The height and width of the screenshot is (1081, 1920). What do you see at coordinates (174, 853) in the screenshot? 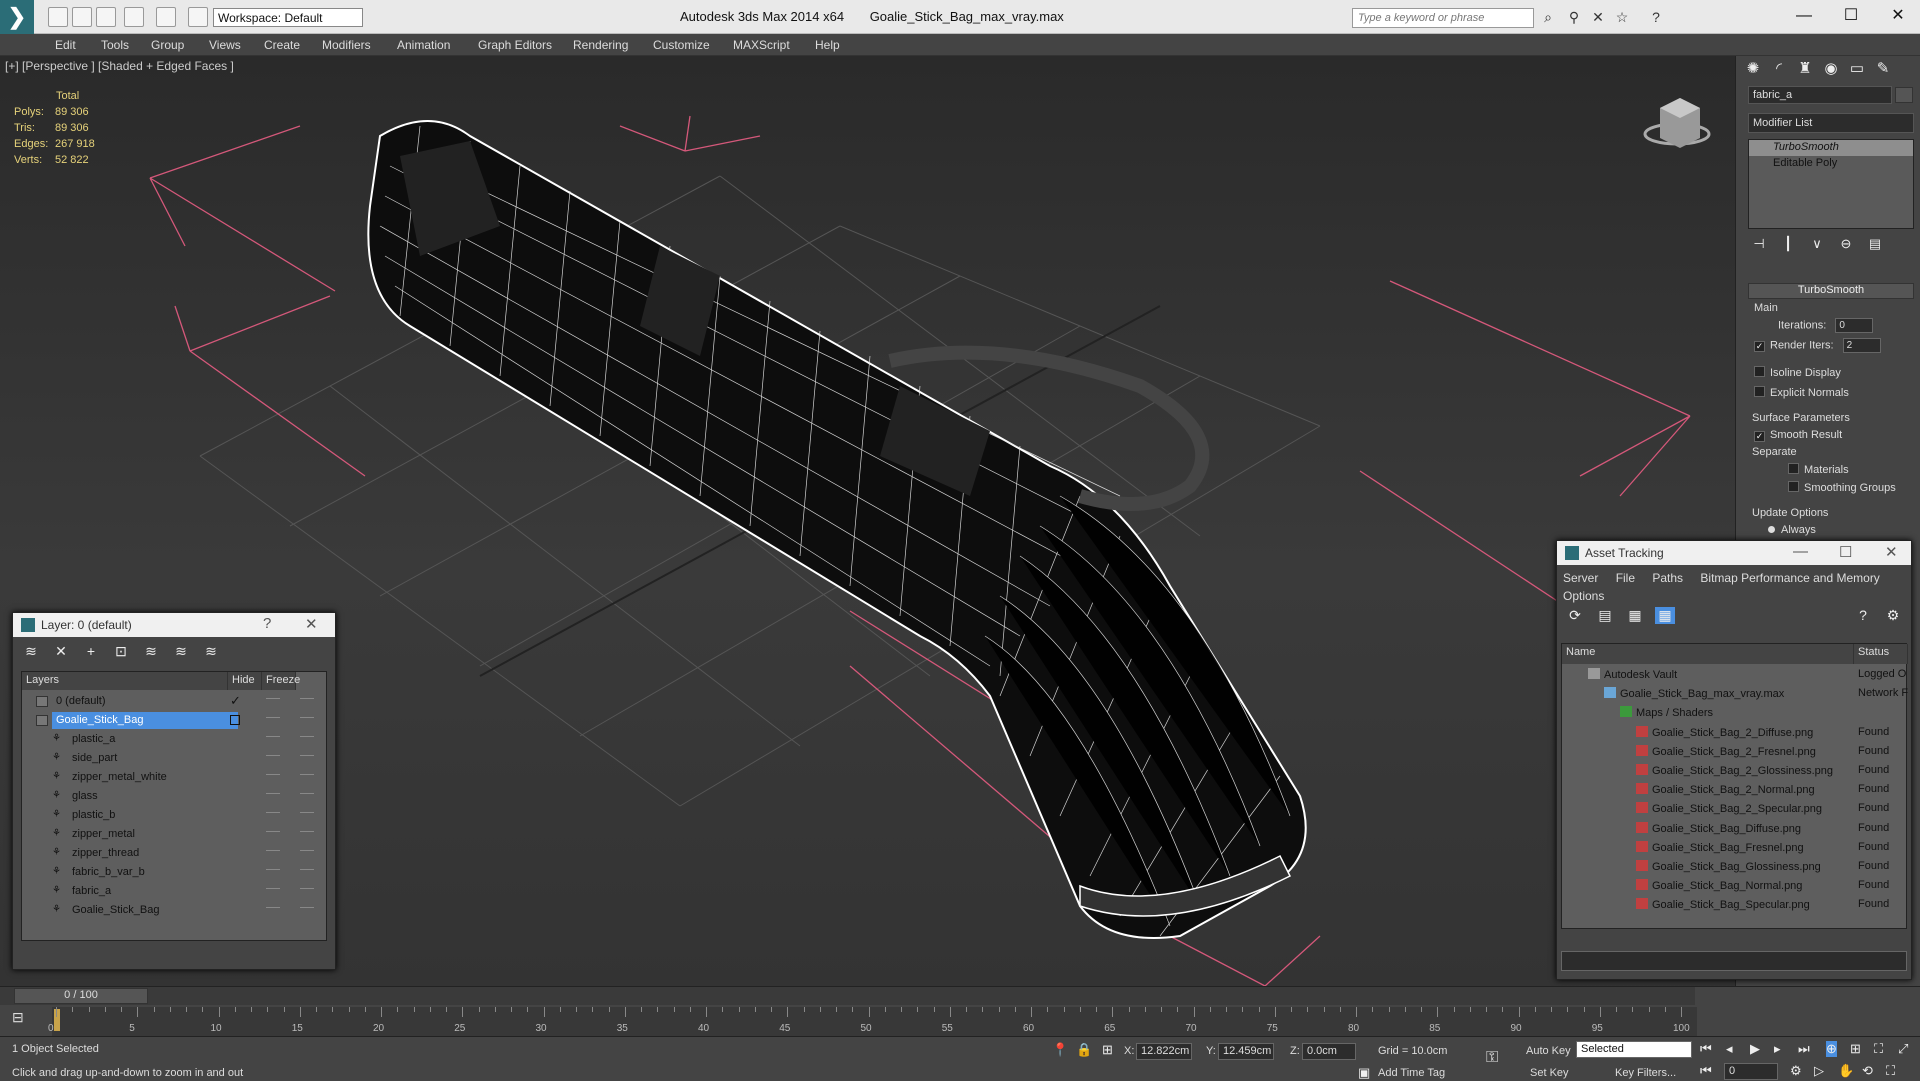
I see `layer-row: ⚘ zipper_thread` at bounding box center [174, 853].